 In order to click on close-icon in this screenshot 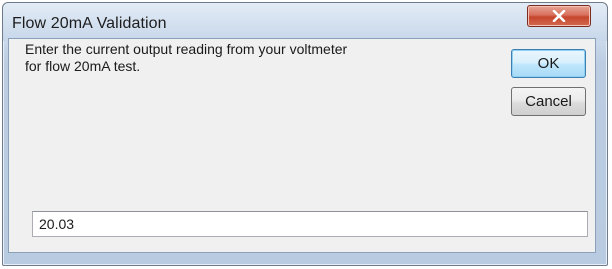, I will do `click(559, 16)`.